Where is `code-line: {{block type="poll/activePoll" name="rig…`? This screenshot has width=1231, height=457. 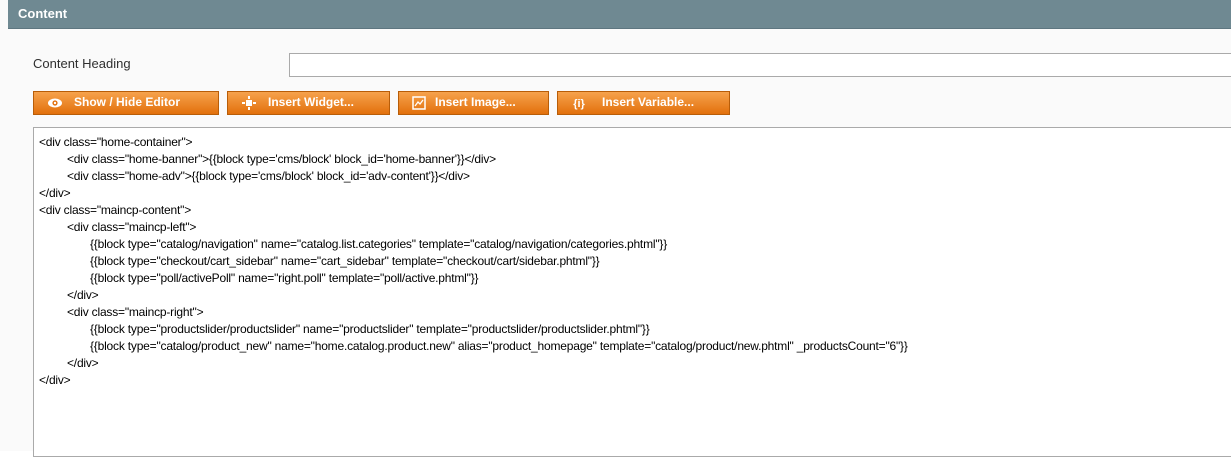
code-line: {{block type="poll/activePoll" name="rig… is located at coordinates (284, 278).